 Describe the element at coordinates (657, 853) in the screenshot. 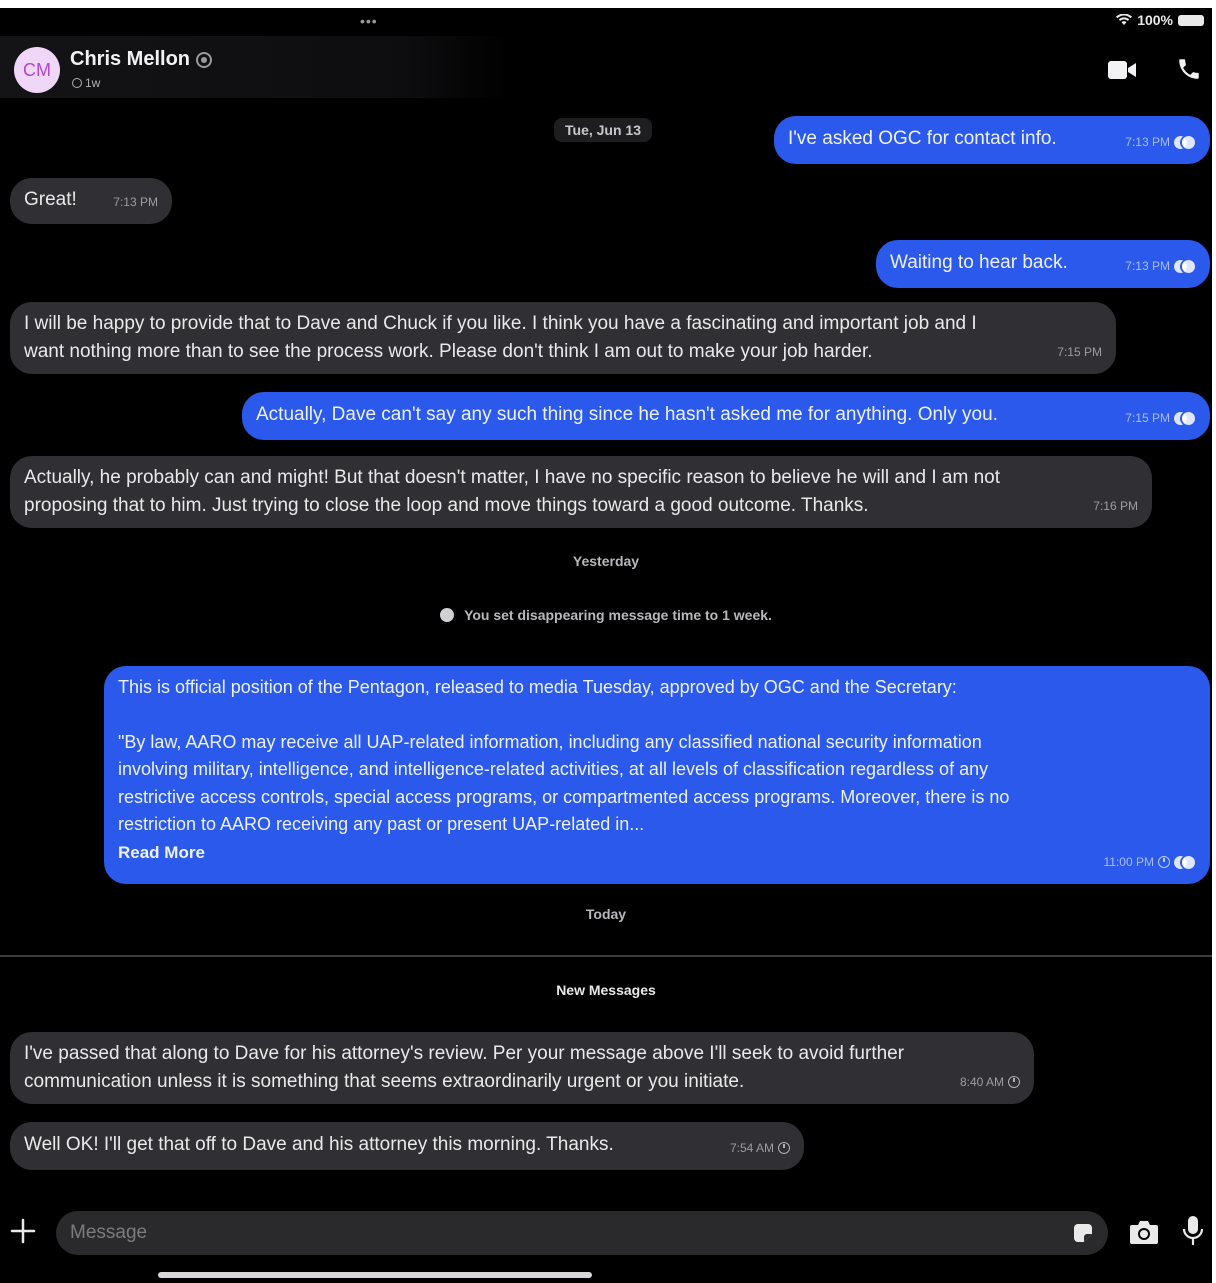

I see `read-more-link: Read More` at that location.